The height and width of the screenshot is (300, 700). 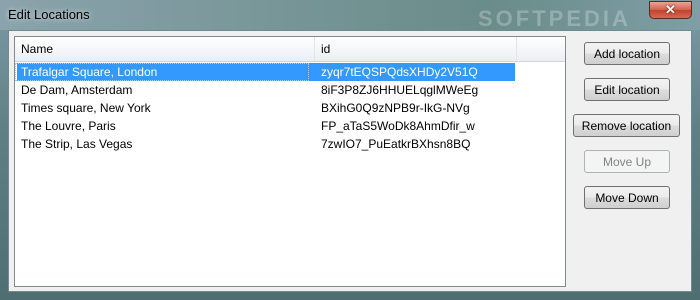 What do you see at coordinates (399, 72) in the screenshot?
I see `row-id: zyqr7tEQSPQdsXHDy2V51Q` at bounding box center [399, 72].